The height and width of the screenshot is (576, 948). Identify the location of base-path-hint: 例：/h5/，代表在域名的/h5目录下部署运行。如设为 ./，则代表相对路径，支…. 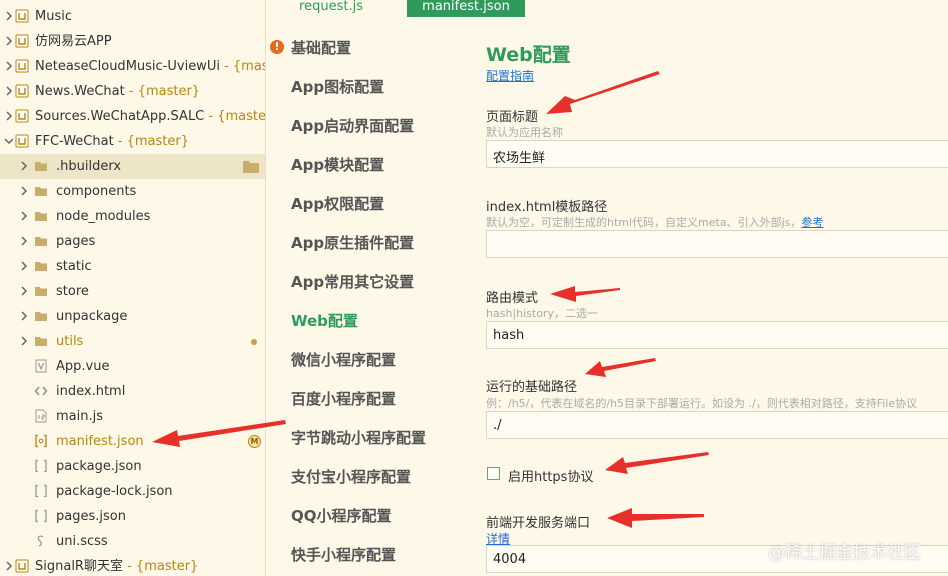
(702, 403).